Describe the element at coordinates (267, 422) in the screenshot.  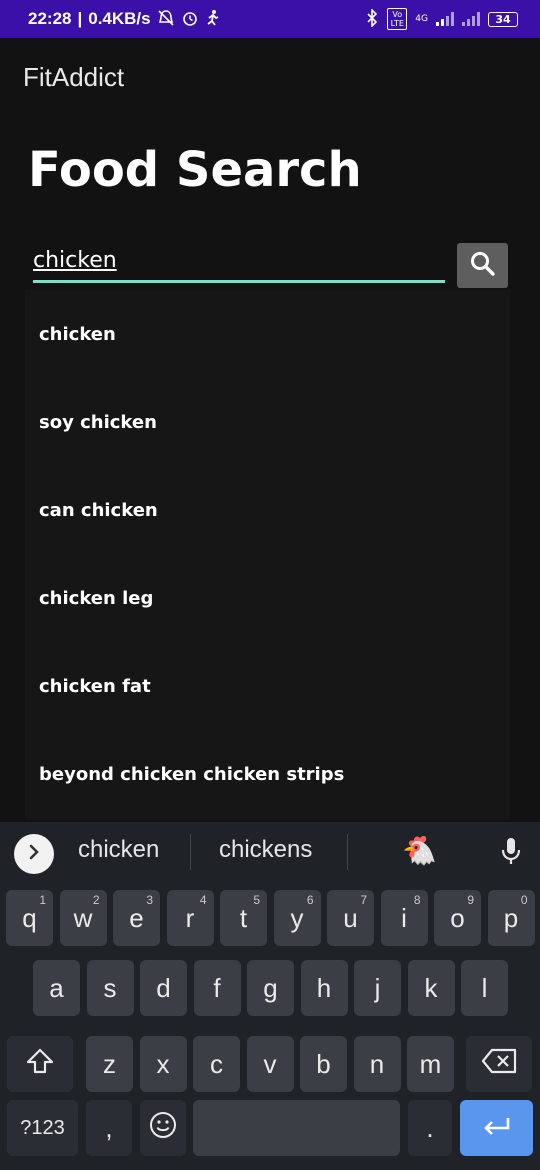
I see `suggestion-item: soy chicken` at that location.